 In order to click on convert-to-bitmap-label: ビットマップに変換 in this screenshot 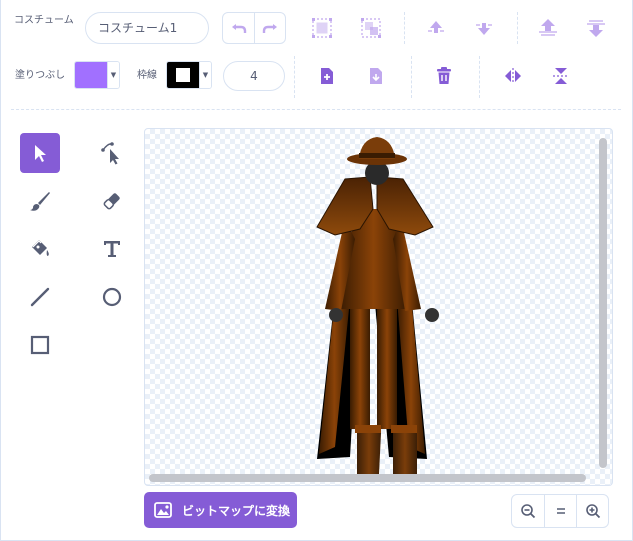, I will do `click(236, 510)`.